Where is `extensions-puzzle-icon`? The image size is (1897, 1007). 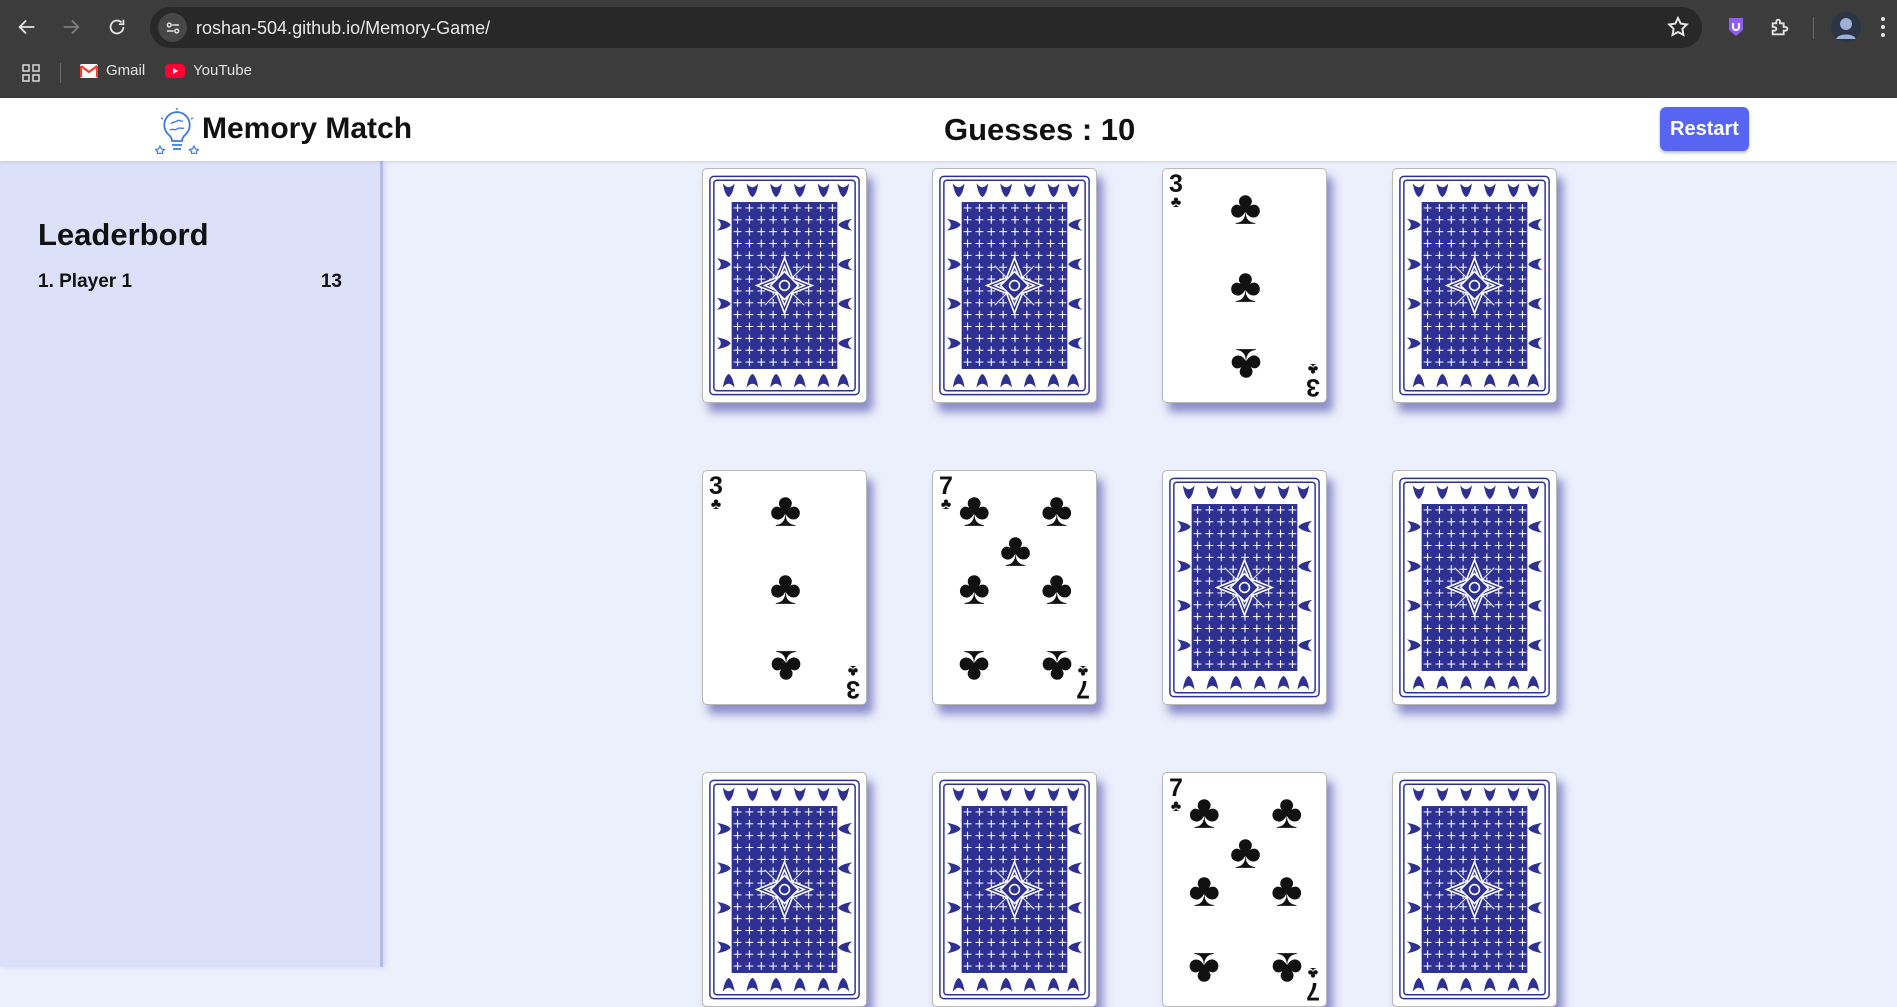 extensions-puzzle-icon is located at coordinates (1780, 27).